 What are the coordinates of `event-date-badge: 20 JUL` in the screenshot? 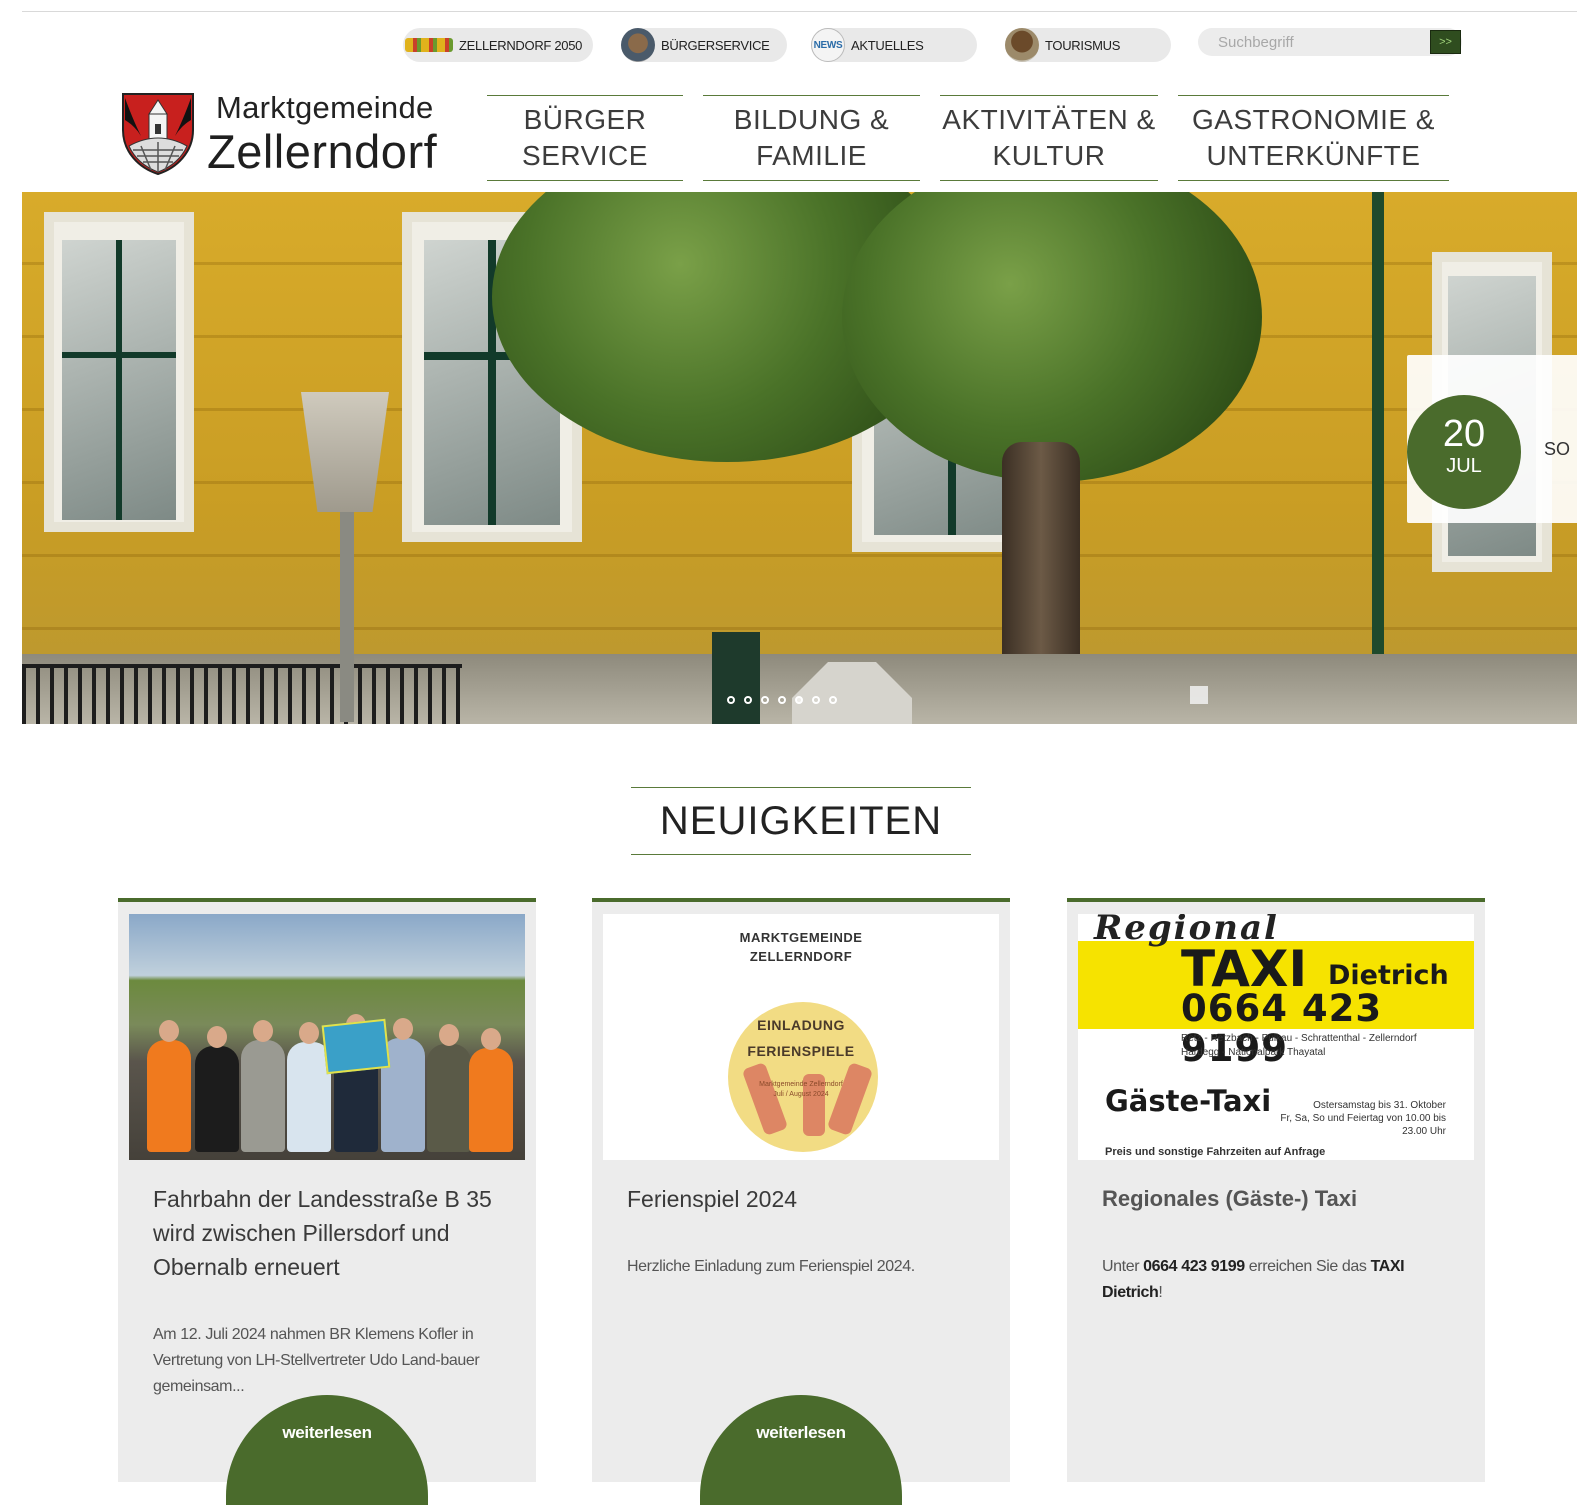 It's located at (1464, 452).